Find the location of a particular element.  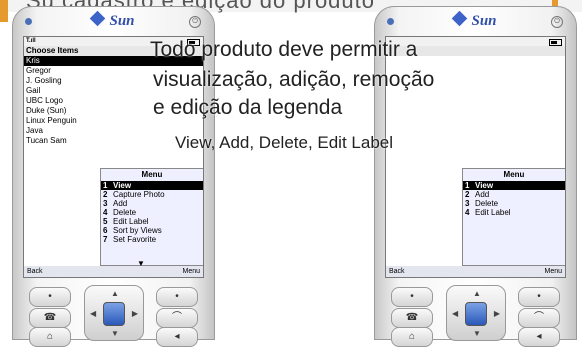

menu-item-set-favorite: 7 Set Favorite is located at coordinates (152, 239).